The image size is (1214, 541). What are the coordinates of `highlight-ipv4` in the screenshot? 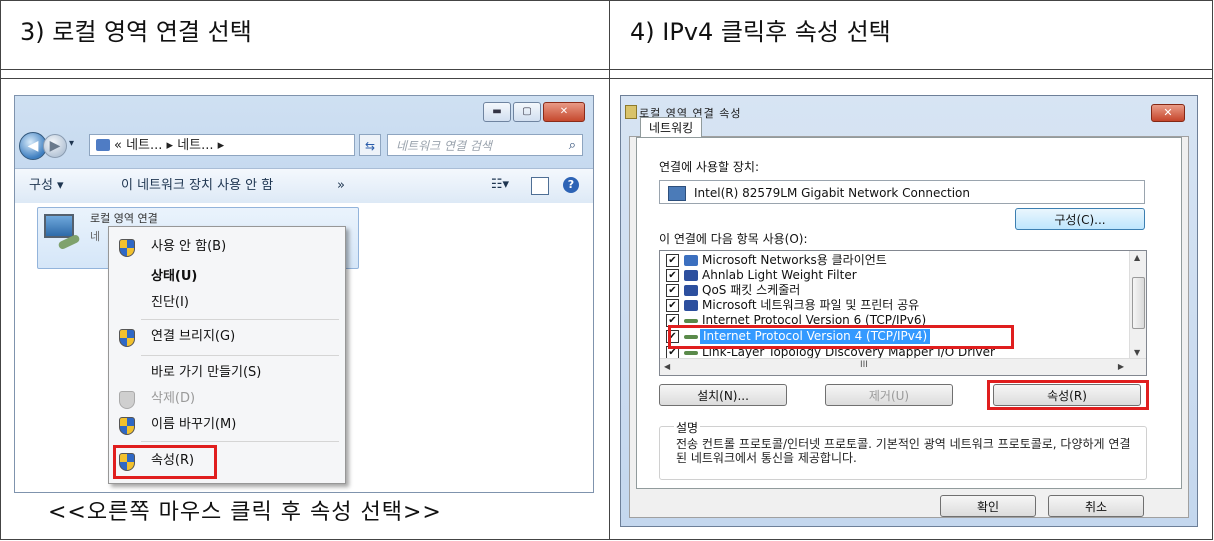 It's located at (841, 337).